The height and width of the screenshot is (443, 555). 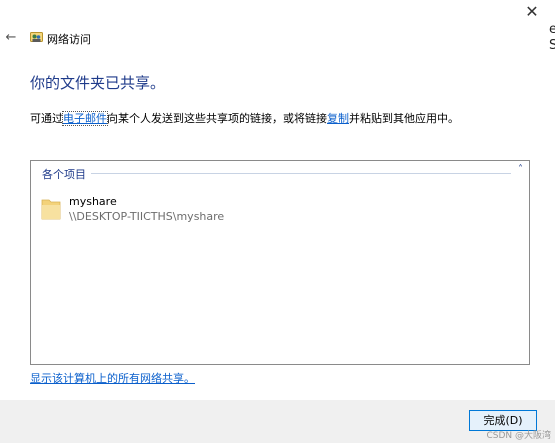 I want to click on title-bar: ✕, so click(x=277, y=13).